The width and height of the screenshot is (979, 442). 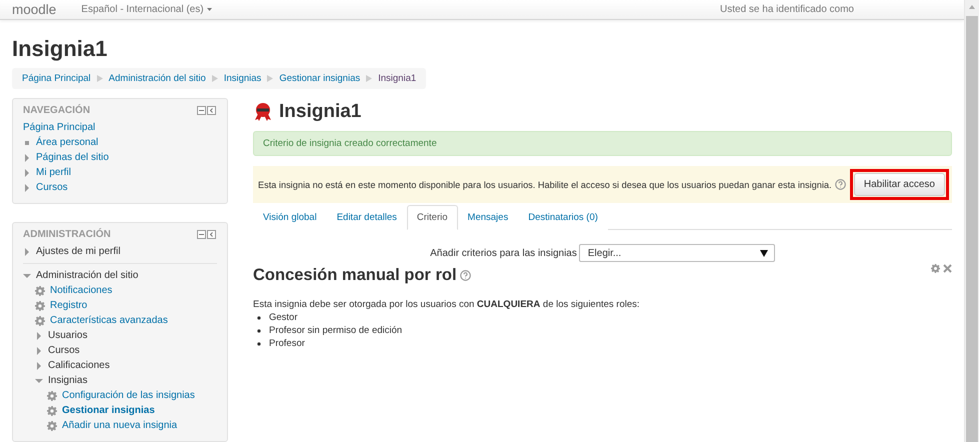 What do you see at coordinates (263, 112) in the screenshot?
I see `badge-icon` at bounding box center [263, 112].